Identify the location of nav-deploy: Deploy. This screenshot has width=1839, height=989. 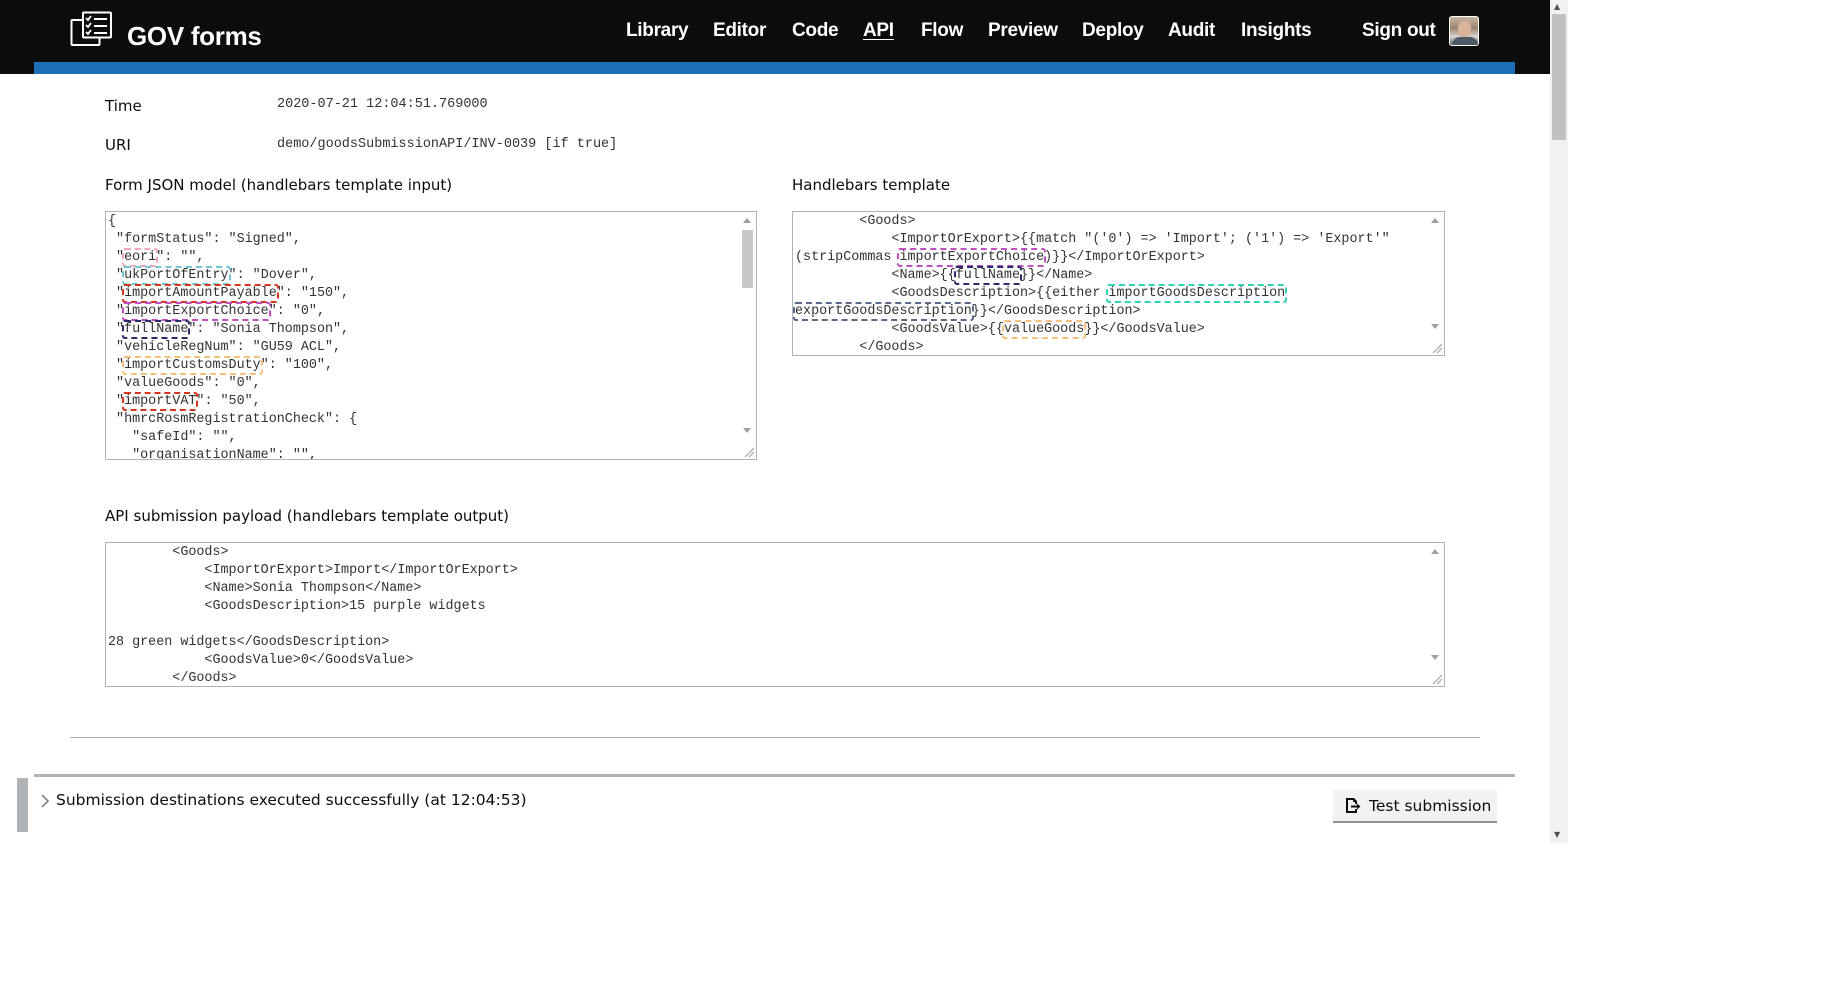
(1113, 31).